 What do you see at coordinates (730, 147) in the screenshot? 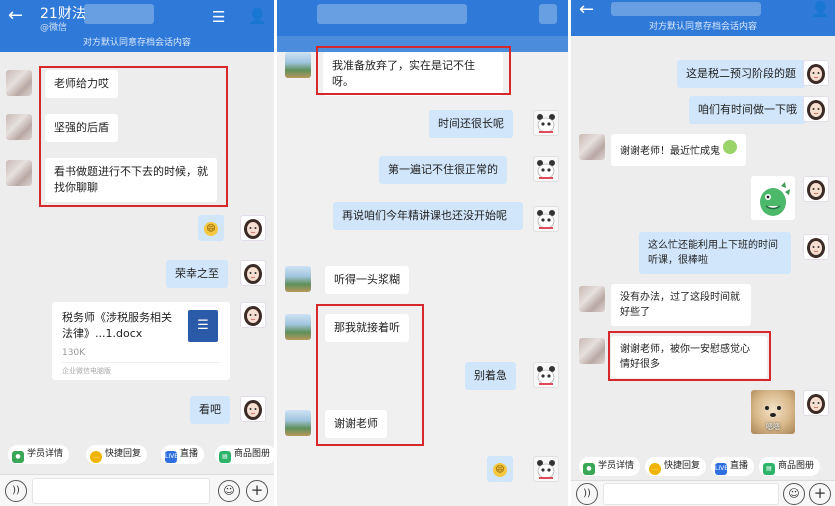
I see `sticker-emoji-icon` at bounding box center [730, 147].